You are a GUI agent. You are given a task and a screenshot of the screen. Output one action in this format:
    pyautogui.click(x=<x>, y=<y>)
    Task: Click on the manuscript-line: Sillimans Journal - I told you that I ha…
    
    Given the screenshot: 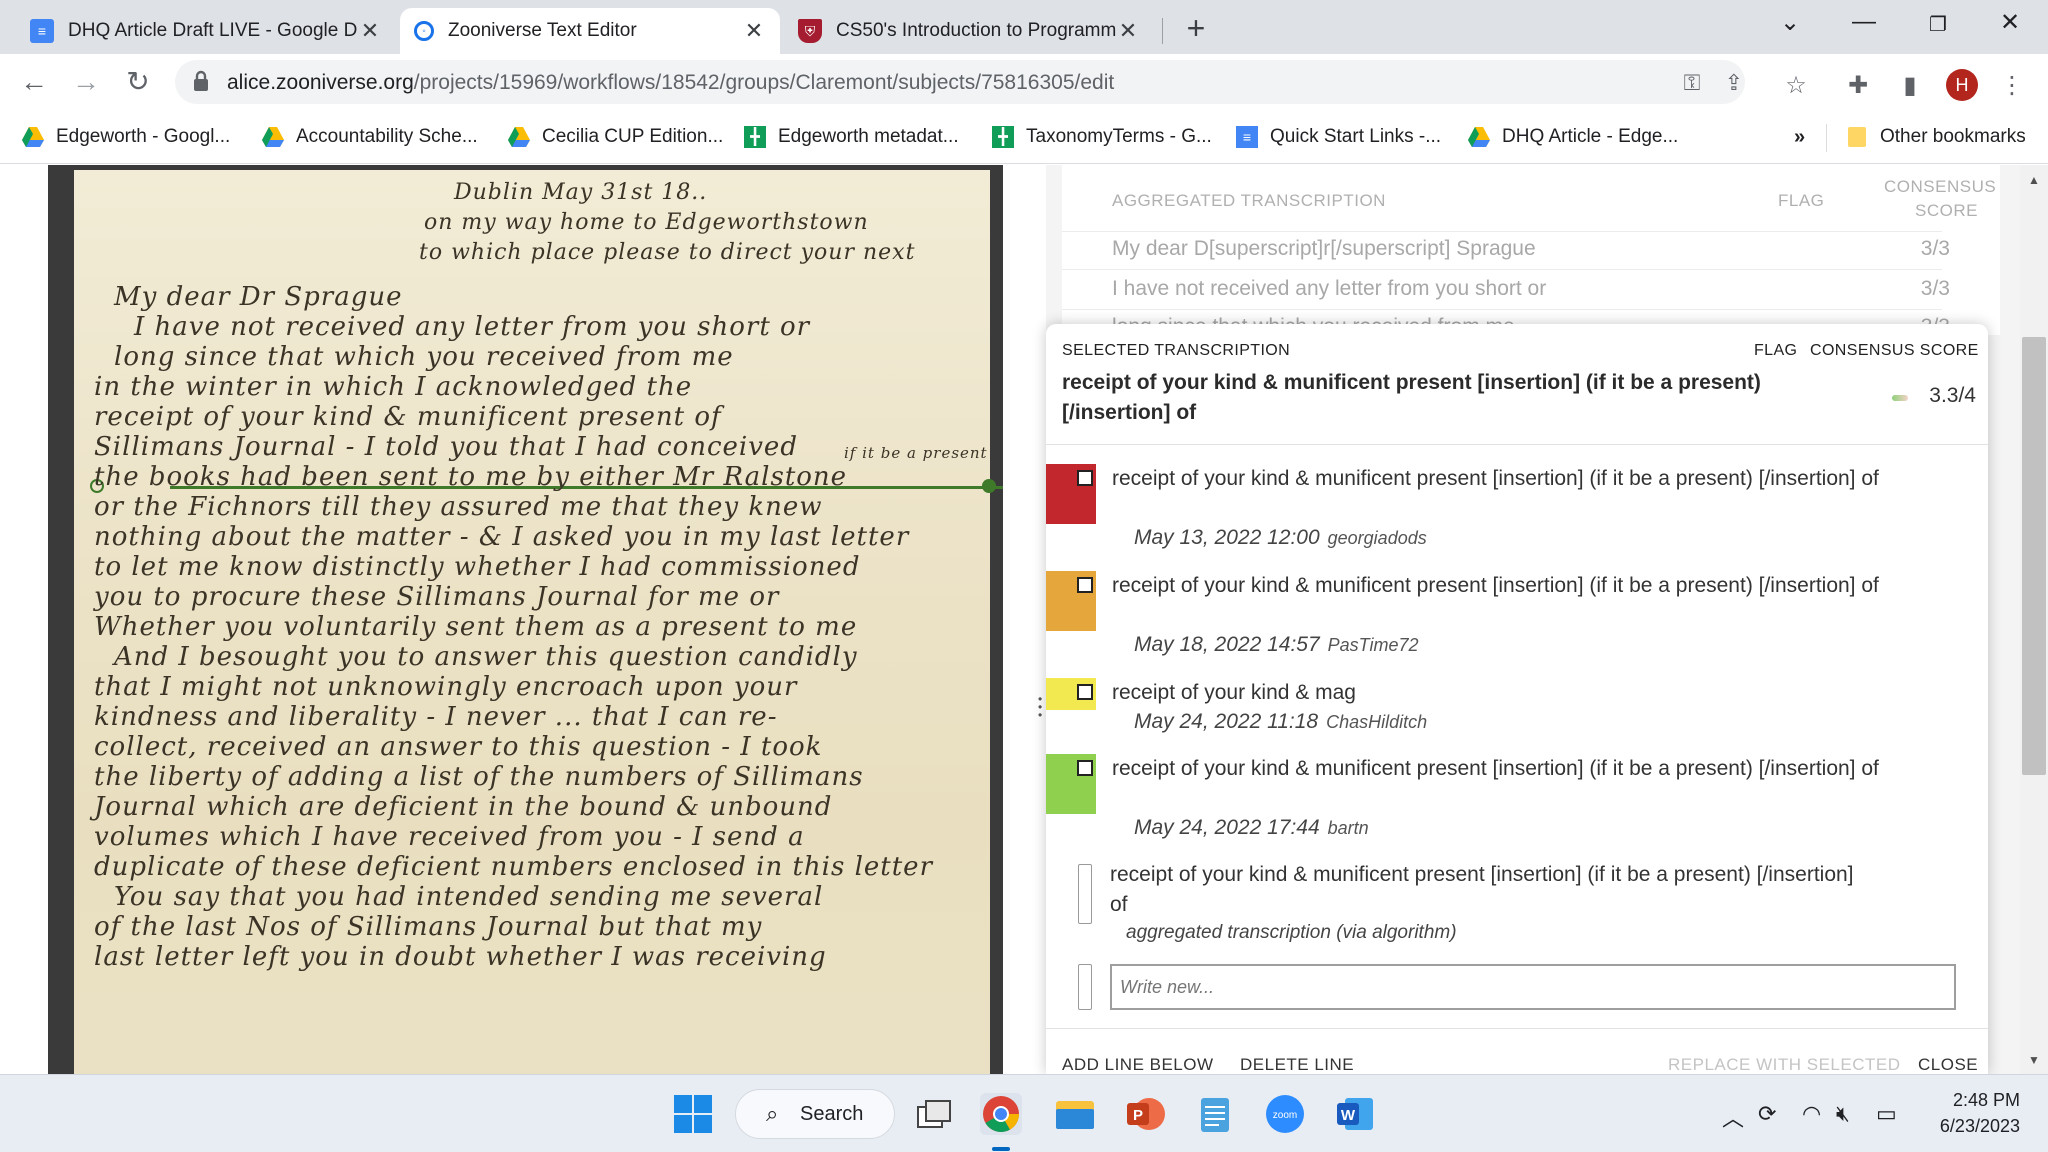 What is the action you would take?
    pyautogui.click(x=446, y=447)
    